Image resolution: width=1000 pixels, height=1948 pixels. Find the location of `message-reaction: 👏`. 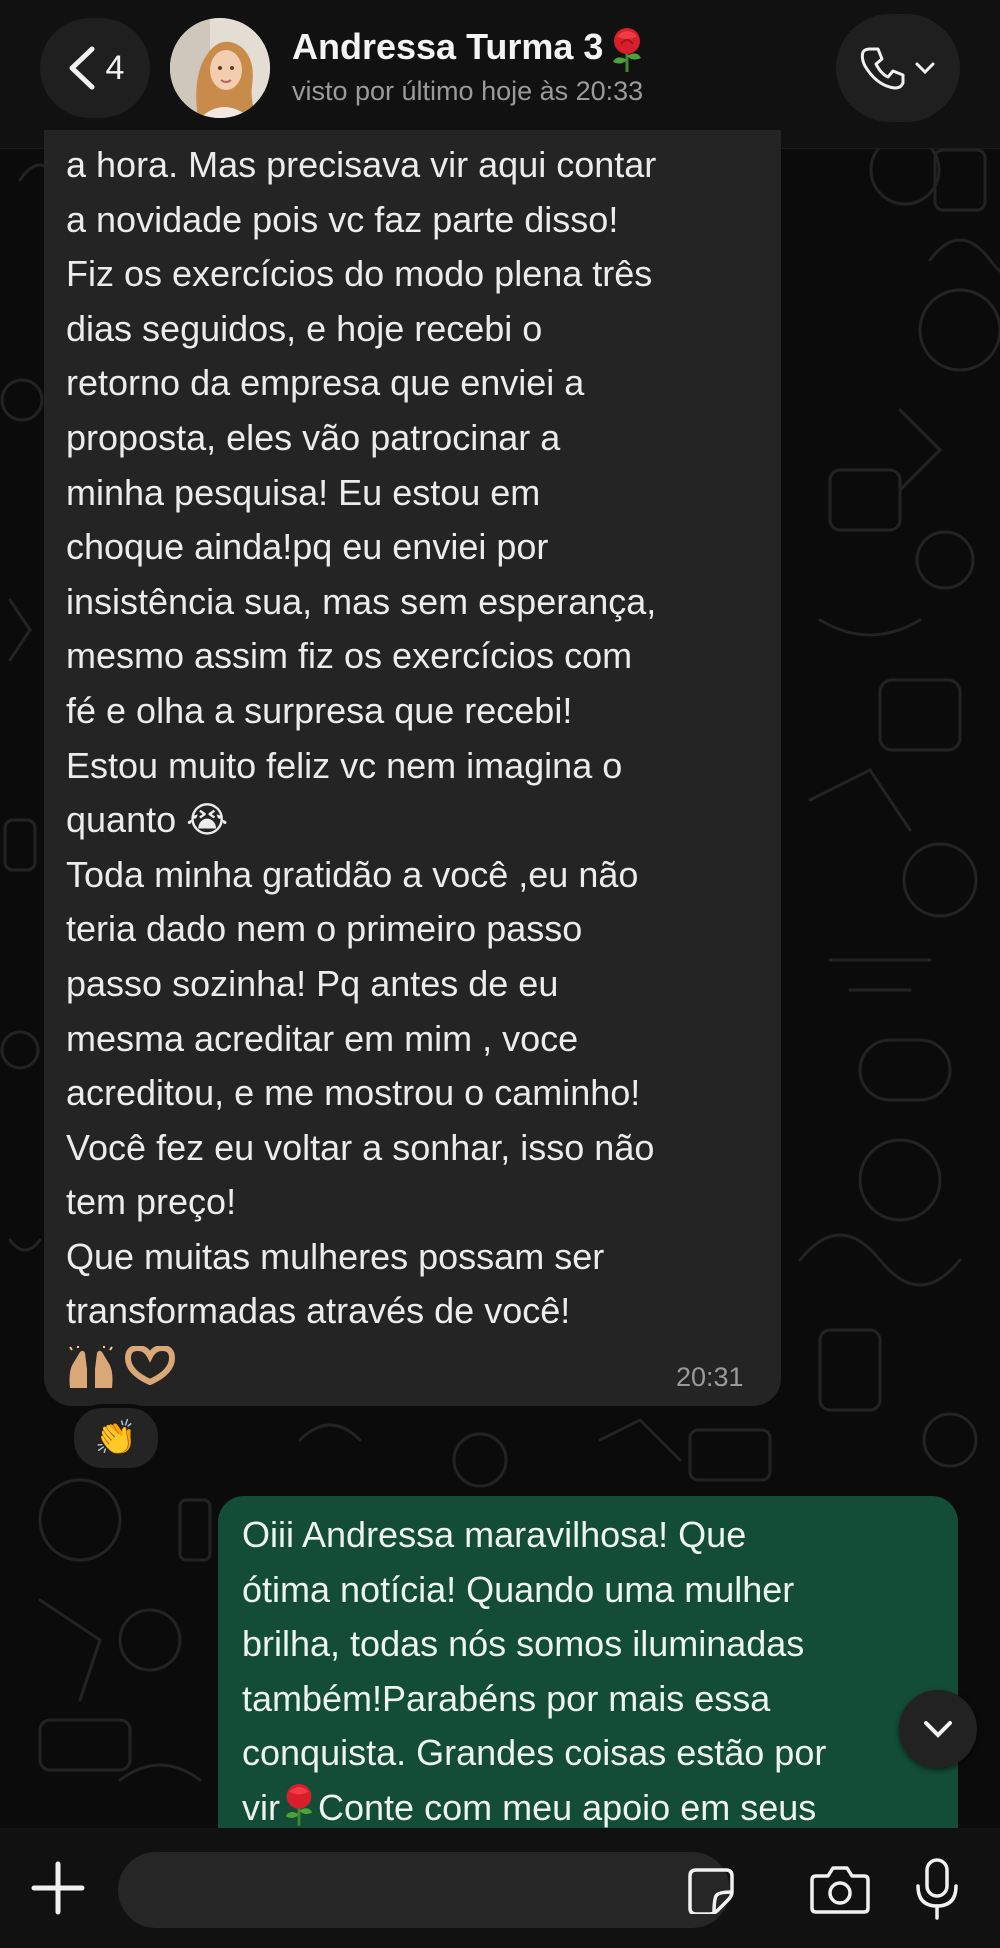

message-reaction: 👏 is located at coordinates (116, 1438).